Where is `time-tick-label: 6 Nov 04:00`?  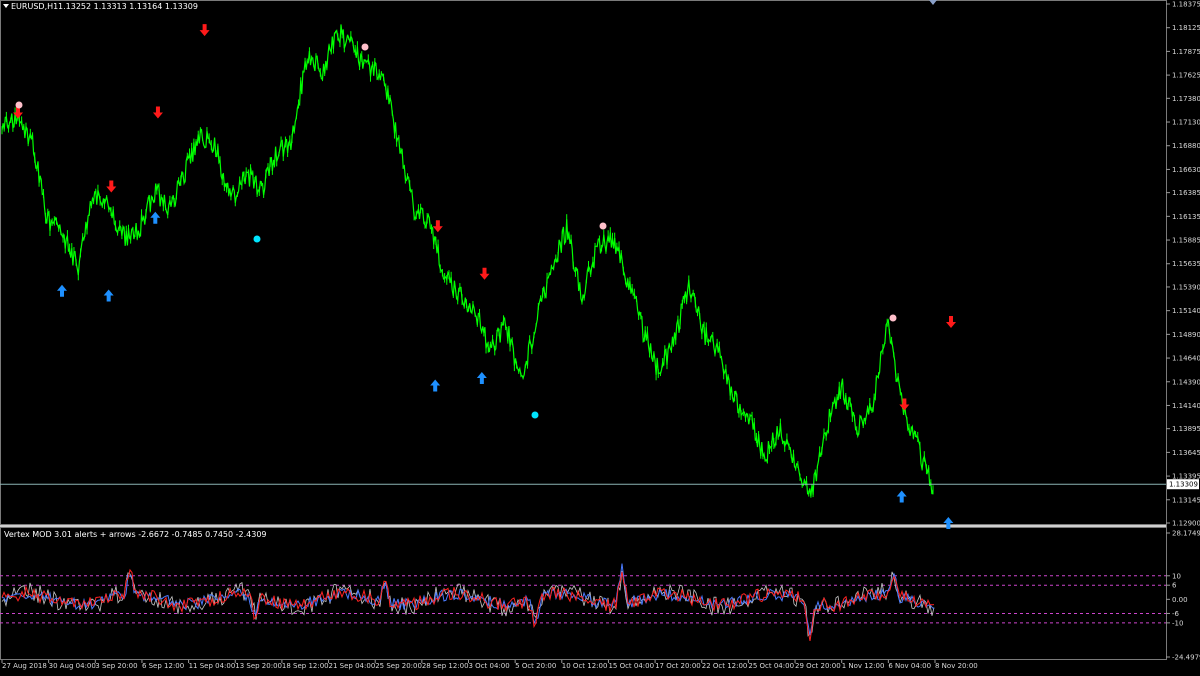 time-tick-label: 6 Nov 04:00 is located at coordinates (909, 666).